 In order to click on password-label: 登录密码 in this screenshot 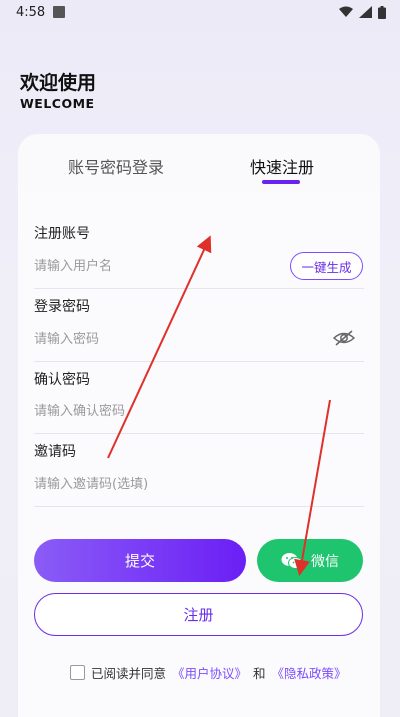, I will do `click(62, 307)`.